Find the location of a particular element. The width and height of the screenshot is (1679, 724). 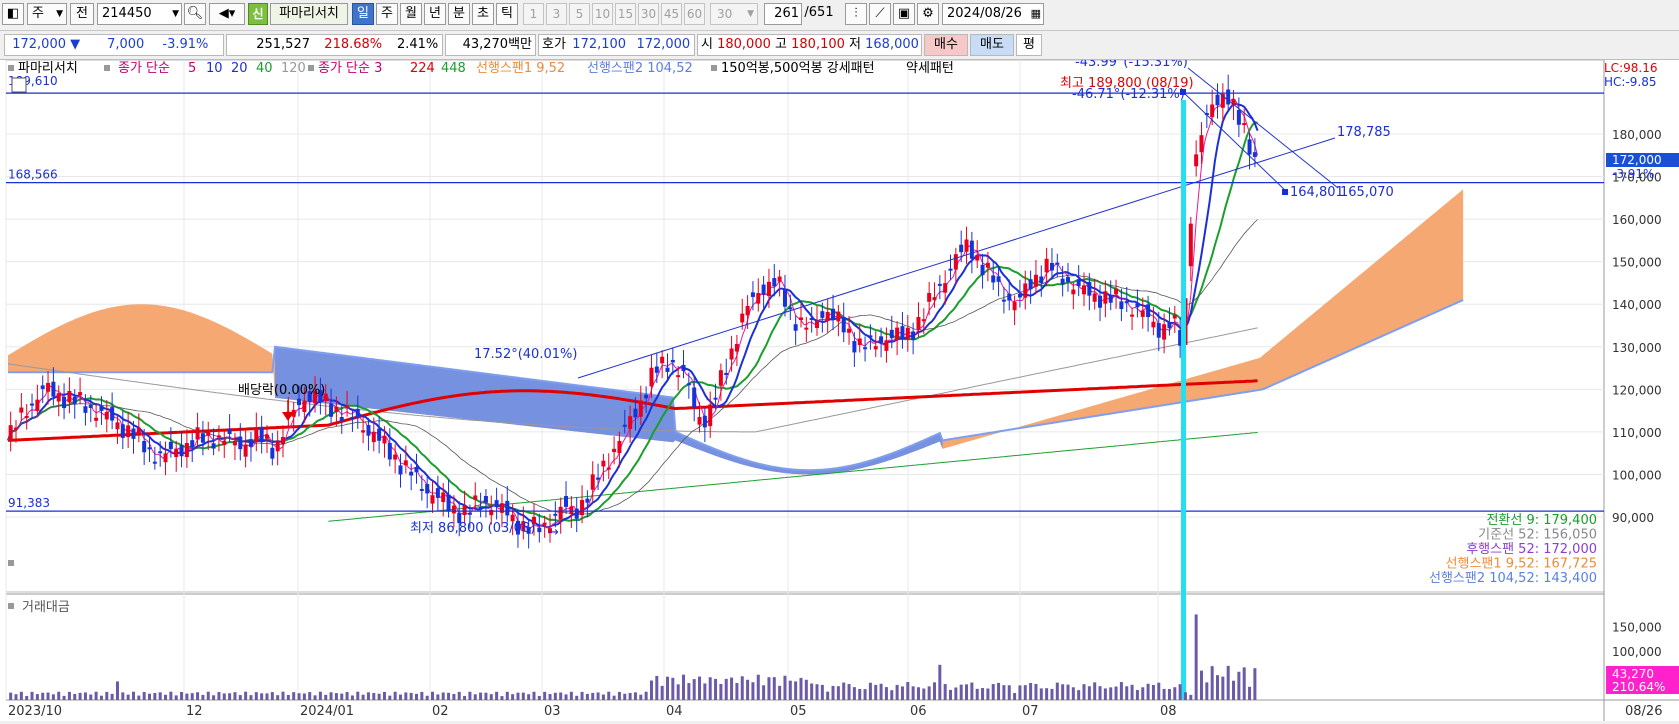

legend-pattern: 150억봉,500억봉 강세패턴 is located at coordinates (798, 68).